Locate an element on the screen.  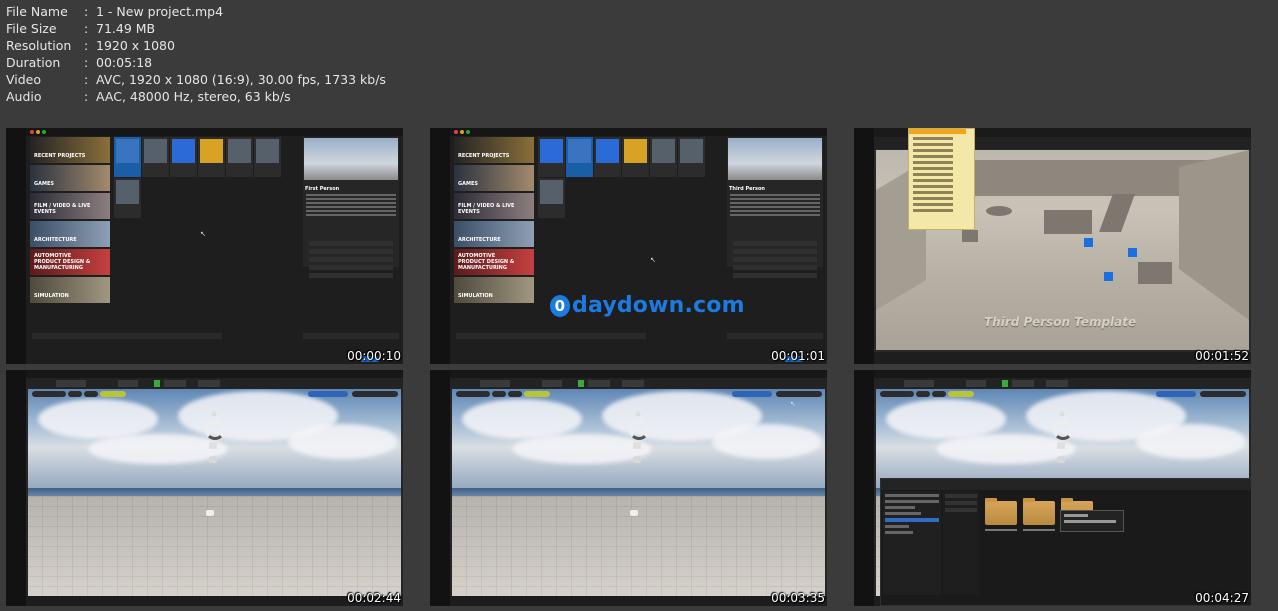
video-thumbnail: 00:04:27 is located at coordinates (1052, 488).